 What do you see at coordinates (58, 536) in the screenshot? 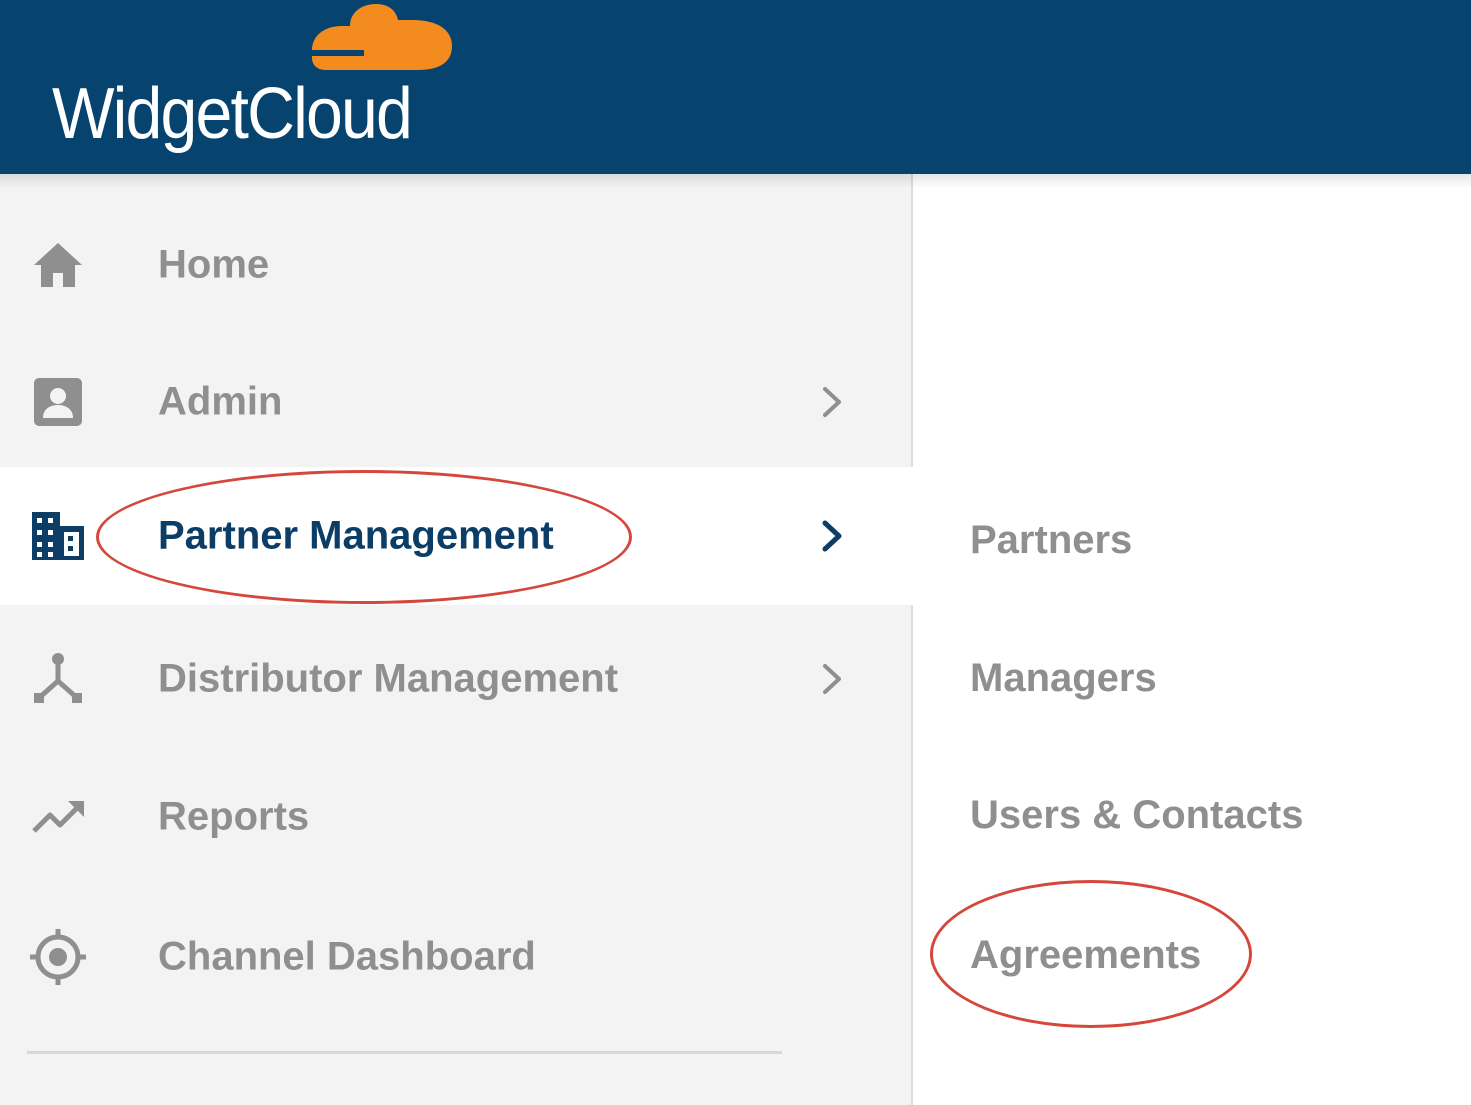
I see `building-icon` at bounding box center [58, 536].